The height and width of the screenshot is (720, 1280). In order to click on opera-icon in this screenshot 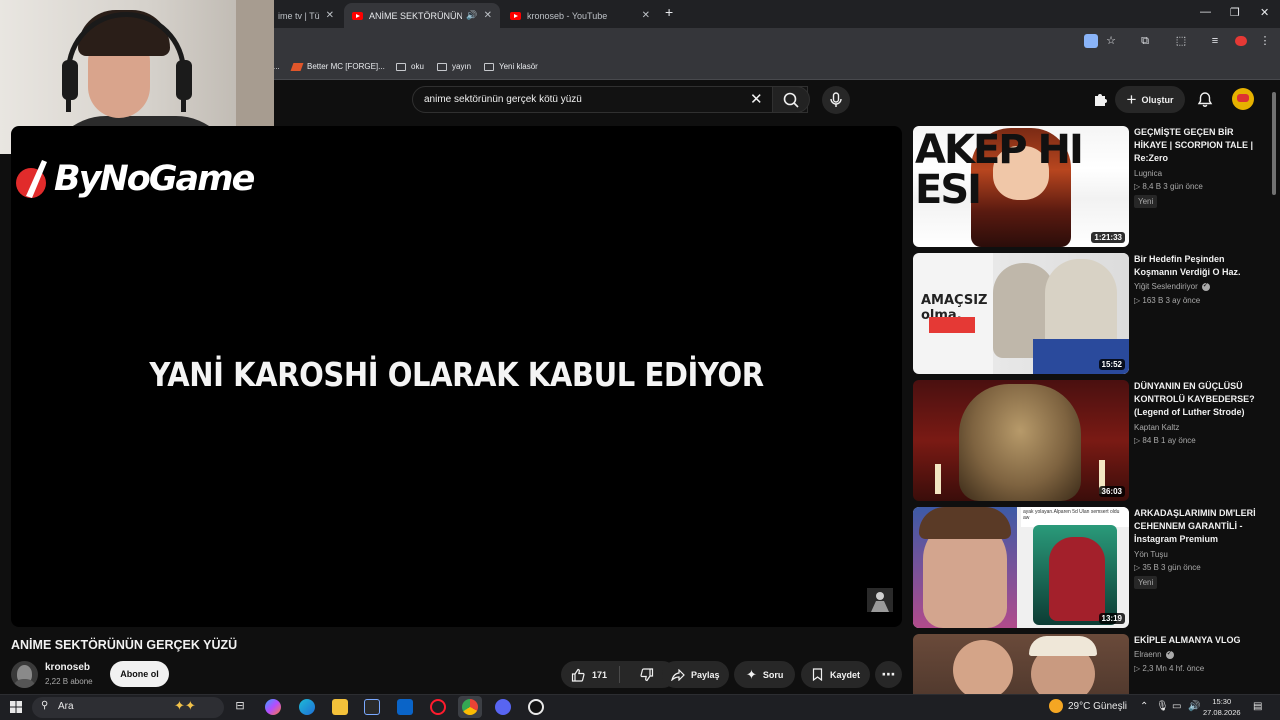, I will do `click(438, 707)`.